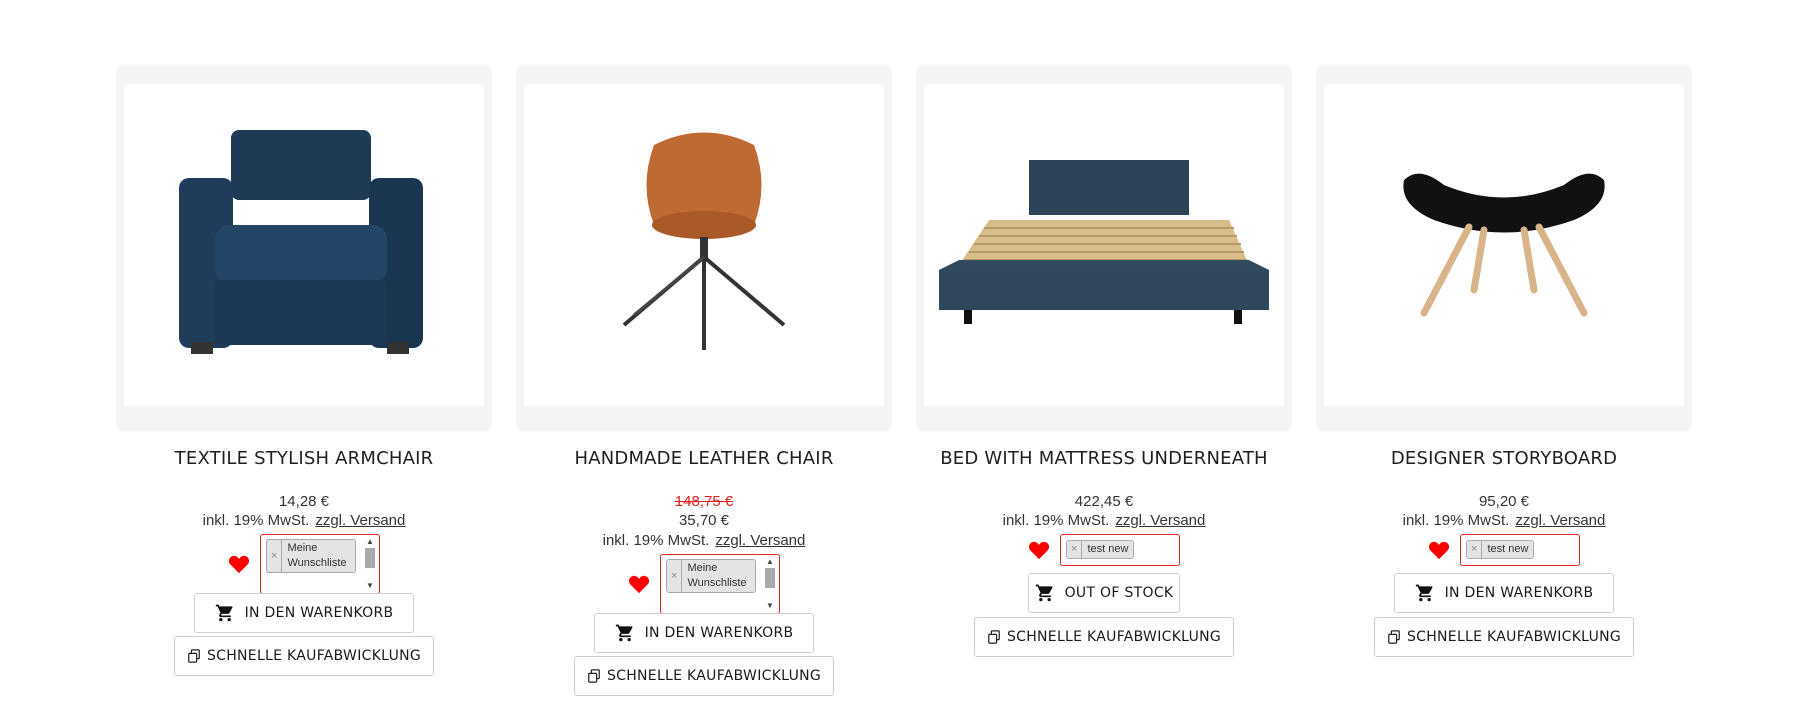 The image size is (1793, 723). What do you see at coordinates (304, 501) in the screenshot?
I see `product-price: 14,28 €` at bounding box center [304, 501].